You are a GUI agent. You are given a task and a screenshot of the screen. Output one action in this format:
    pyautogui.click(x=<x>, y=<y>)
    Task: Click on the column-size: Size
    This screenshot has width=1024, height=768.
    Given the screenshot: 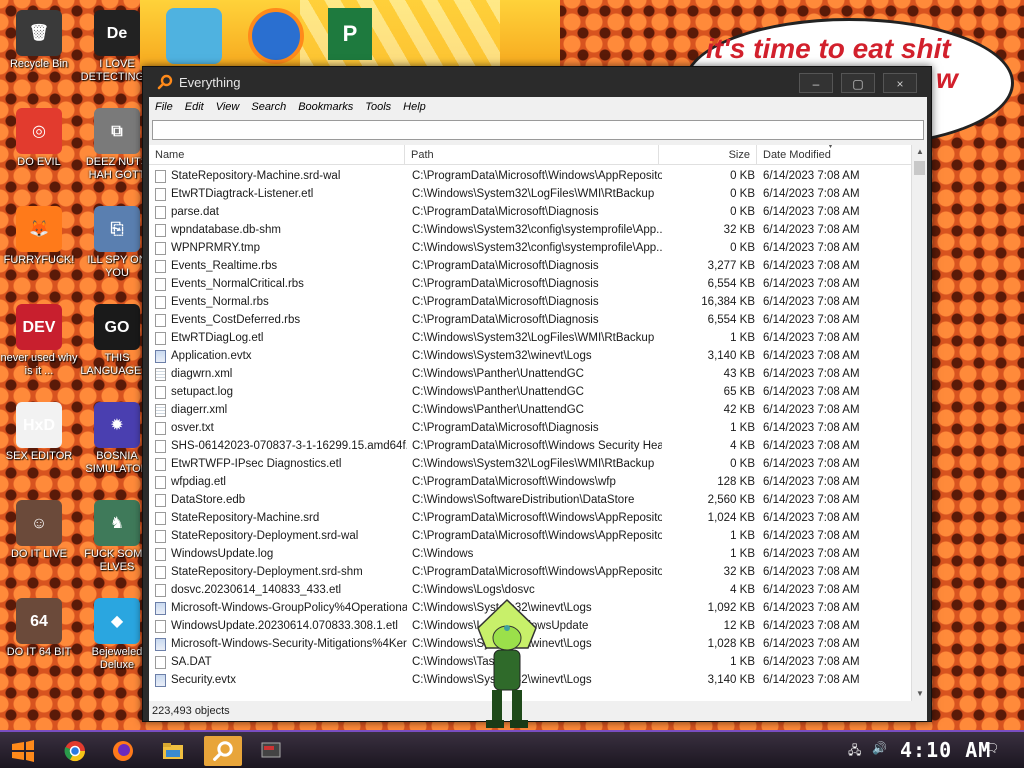 What is the action you would take?
    pyautogui.click(x=708, y=155)
    